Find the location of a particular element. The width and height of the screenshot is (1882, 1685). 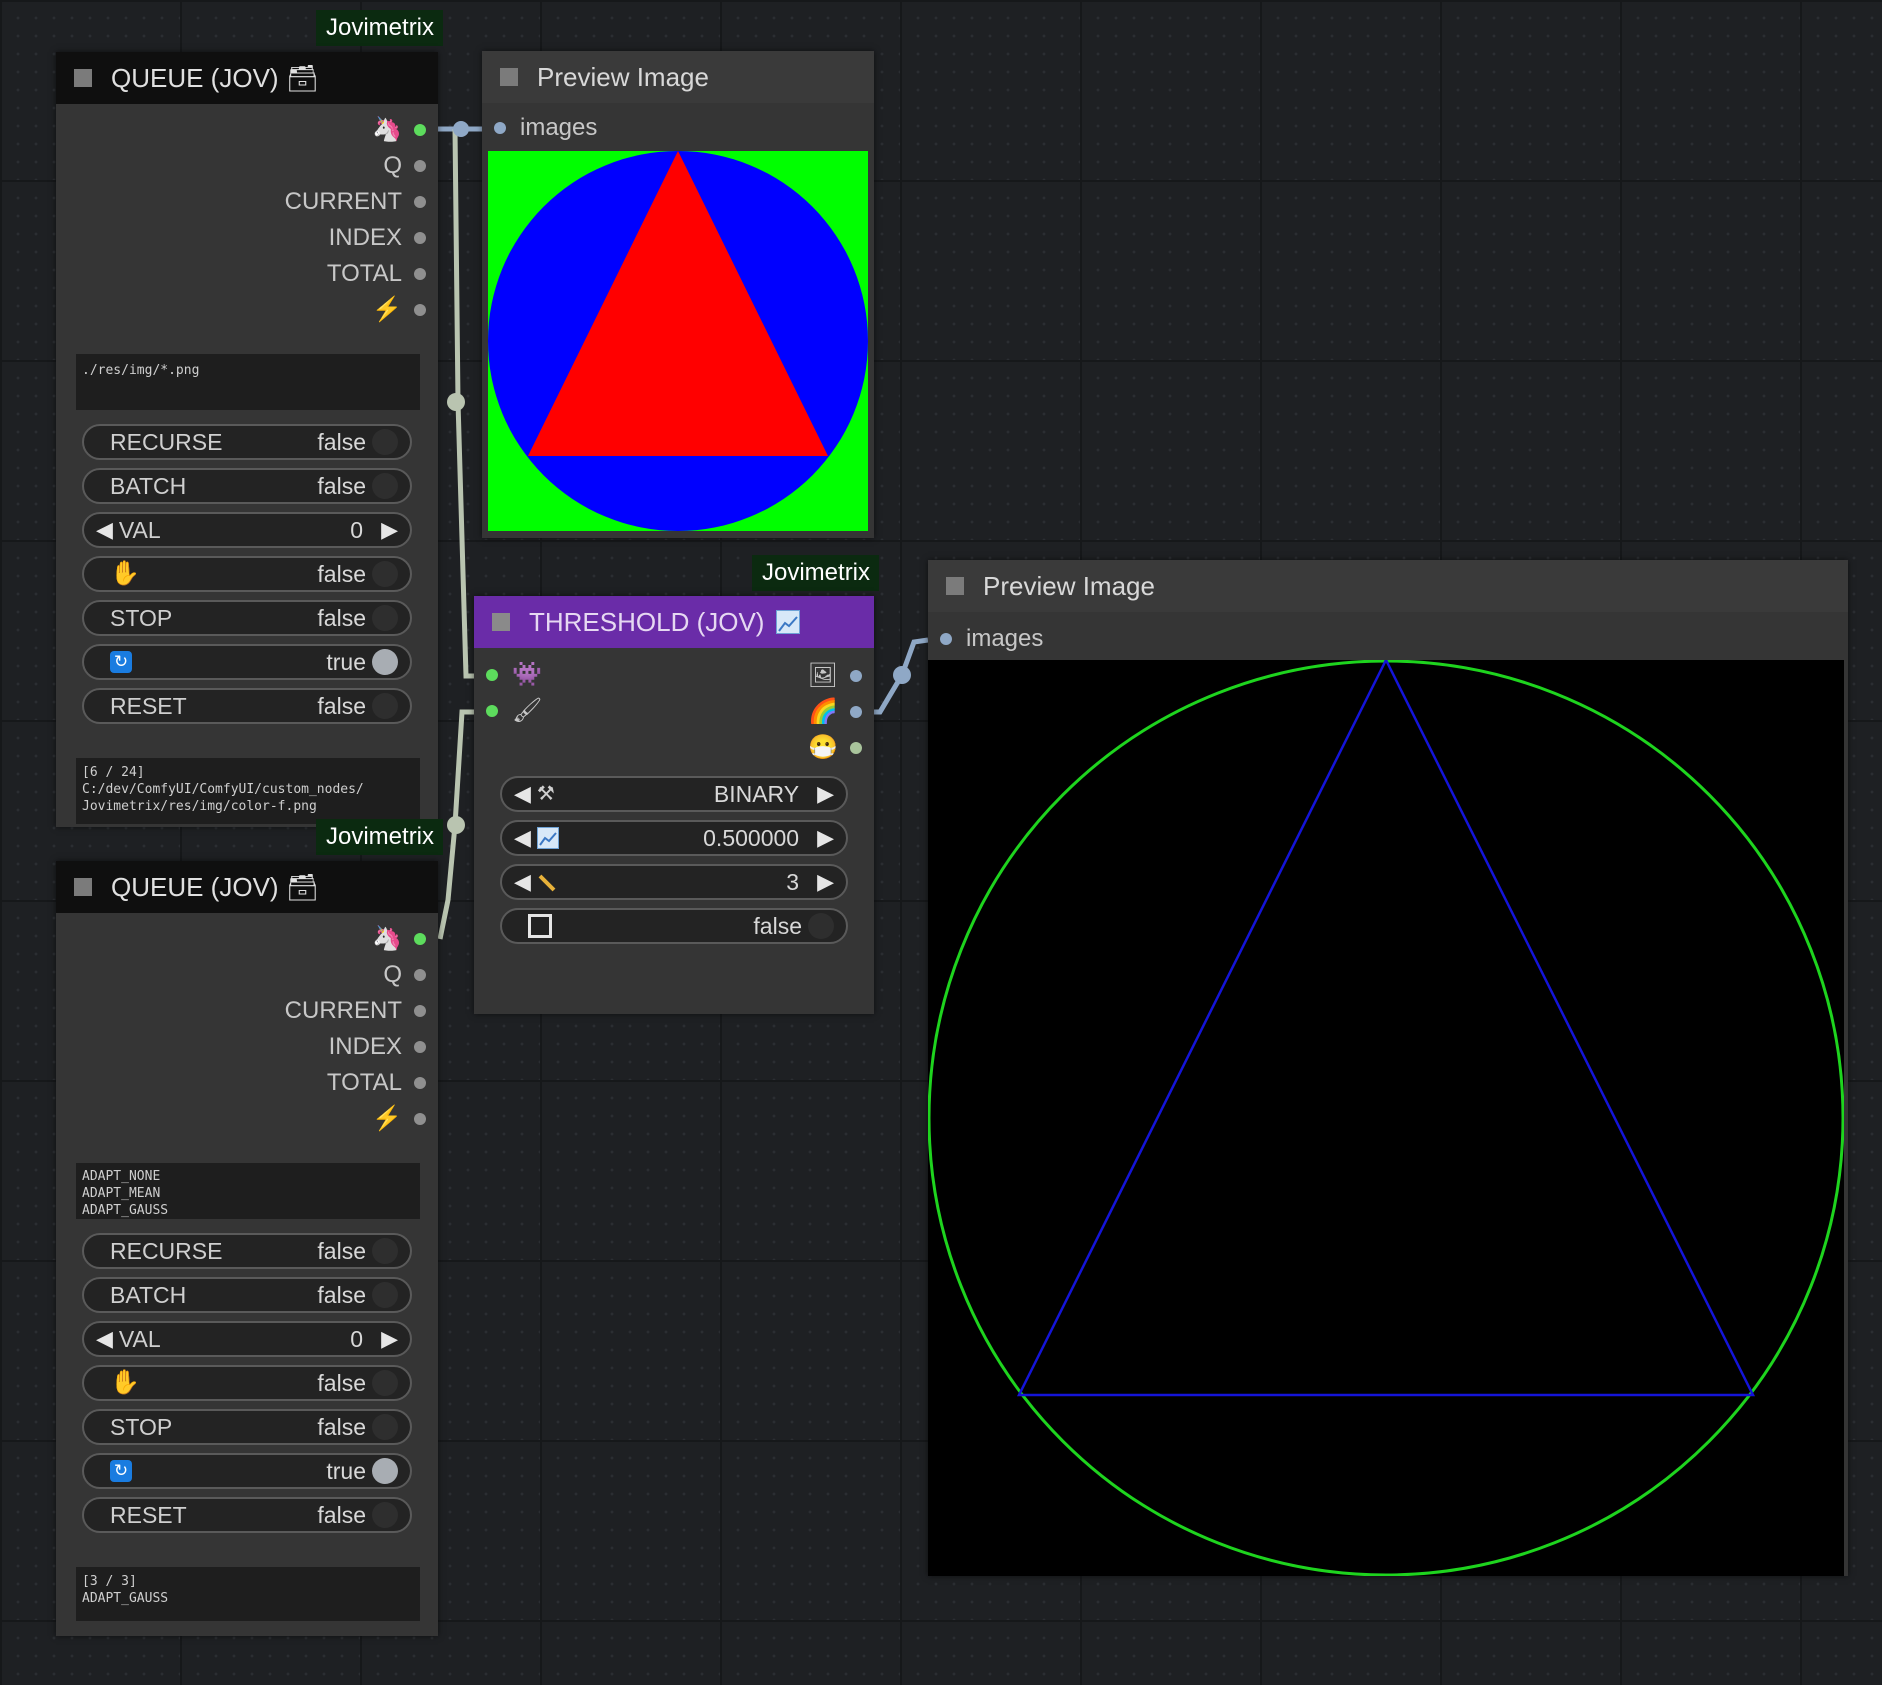

output-rgb: 🌈 is located at coordinates (841, 712).